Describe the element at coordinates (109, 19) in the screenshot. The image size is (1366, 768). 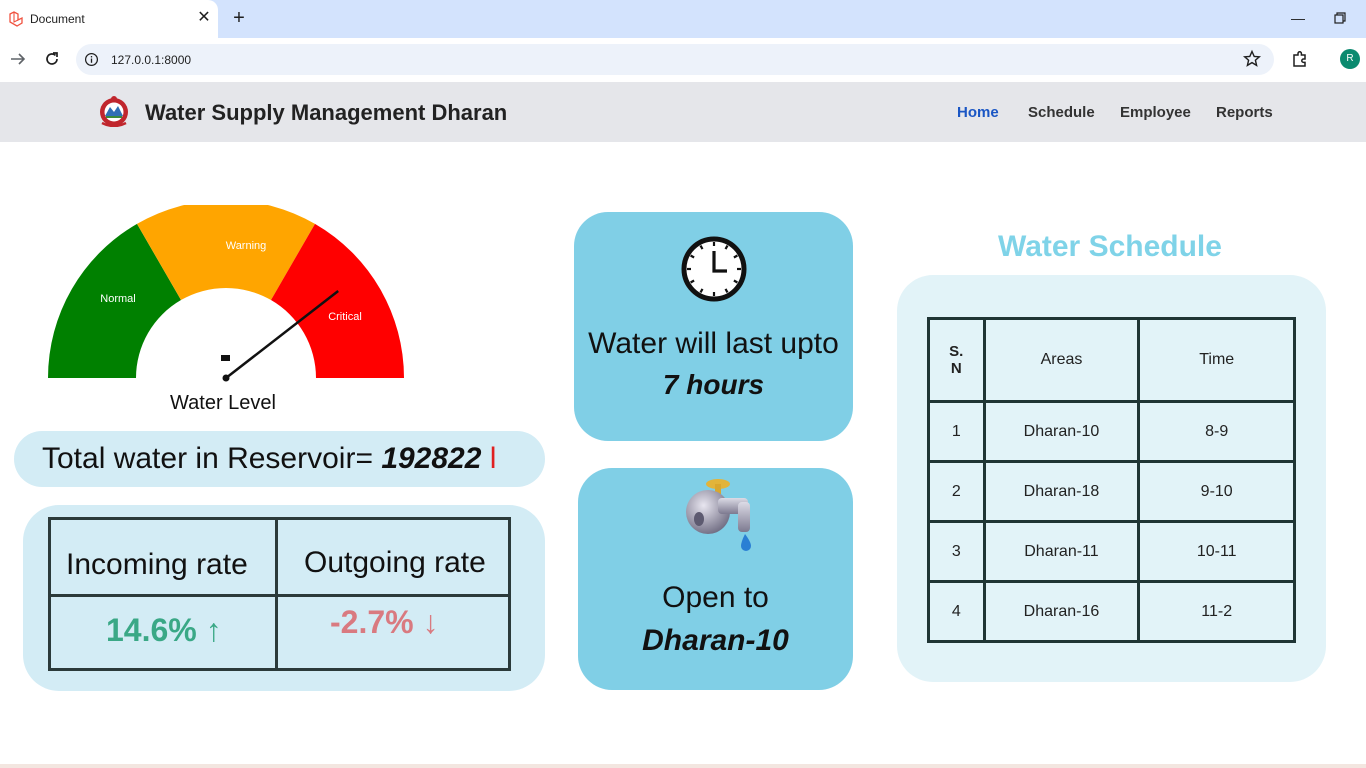
I see `browser-tab: Document ✕` at that location.